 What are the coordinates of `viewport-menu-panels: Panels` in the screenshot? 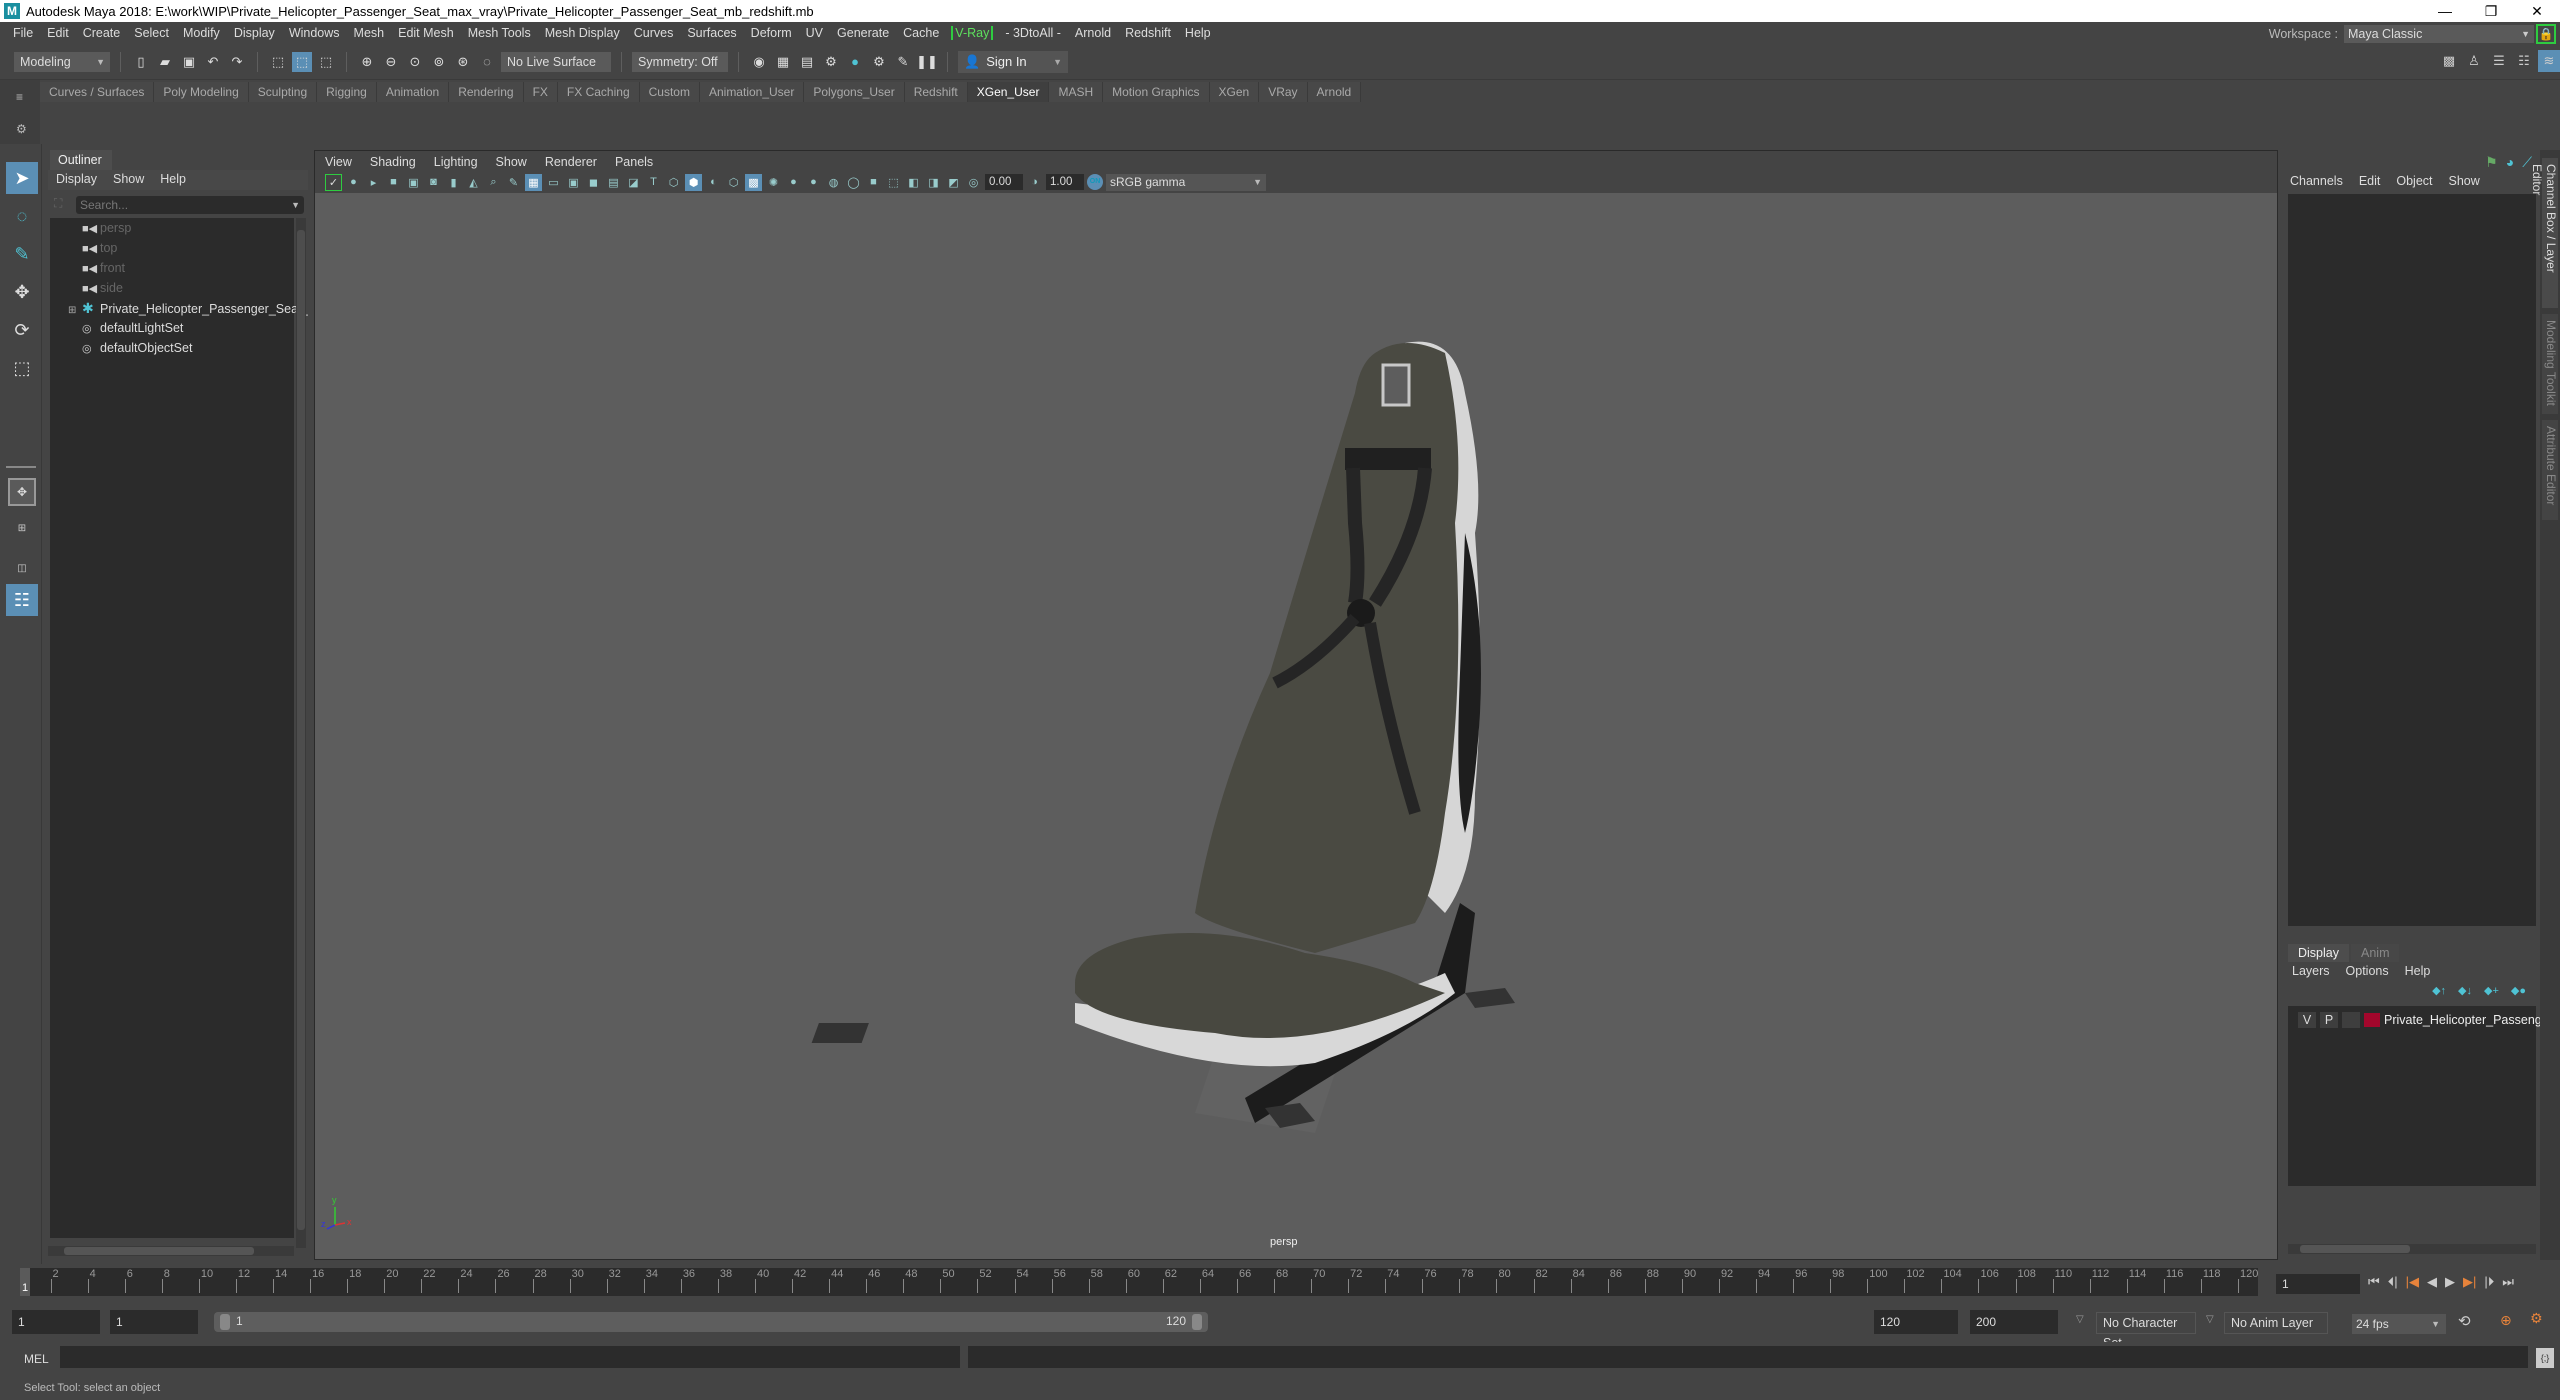 It's located at (634, 162).